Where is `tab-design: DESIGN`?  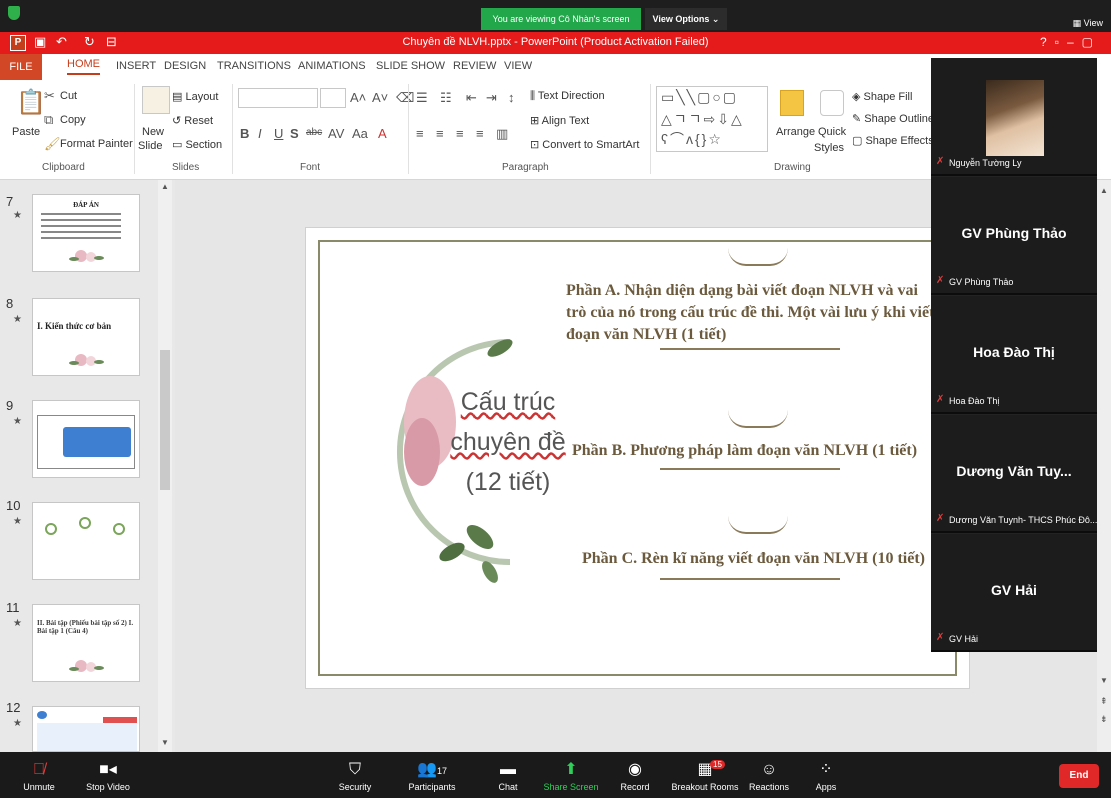 tab-design: DESIGN is located at coordinates (185, 66).